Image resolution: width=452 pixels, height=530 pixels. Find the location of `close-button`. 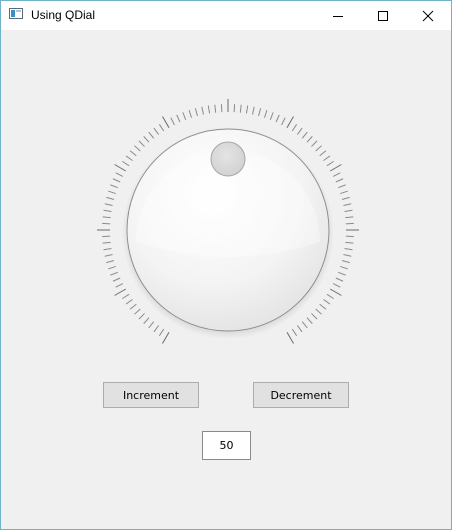

close-button is located at coordinates (428, 15).